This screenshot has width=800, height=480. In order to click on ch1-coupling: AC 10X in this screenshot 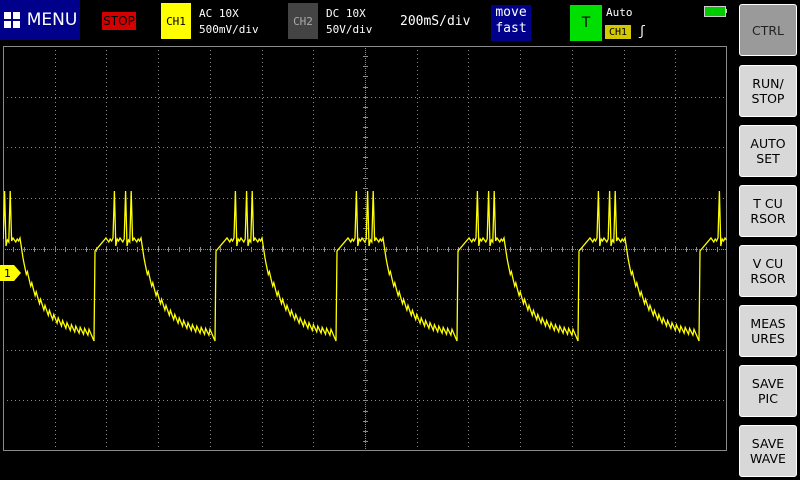, I will do `click(219, 13)`.